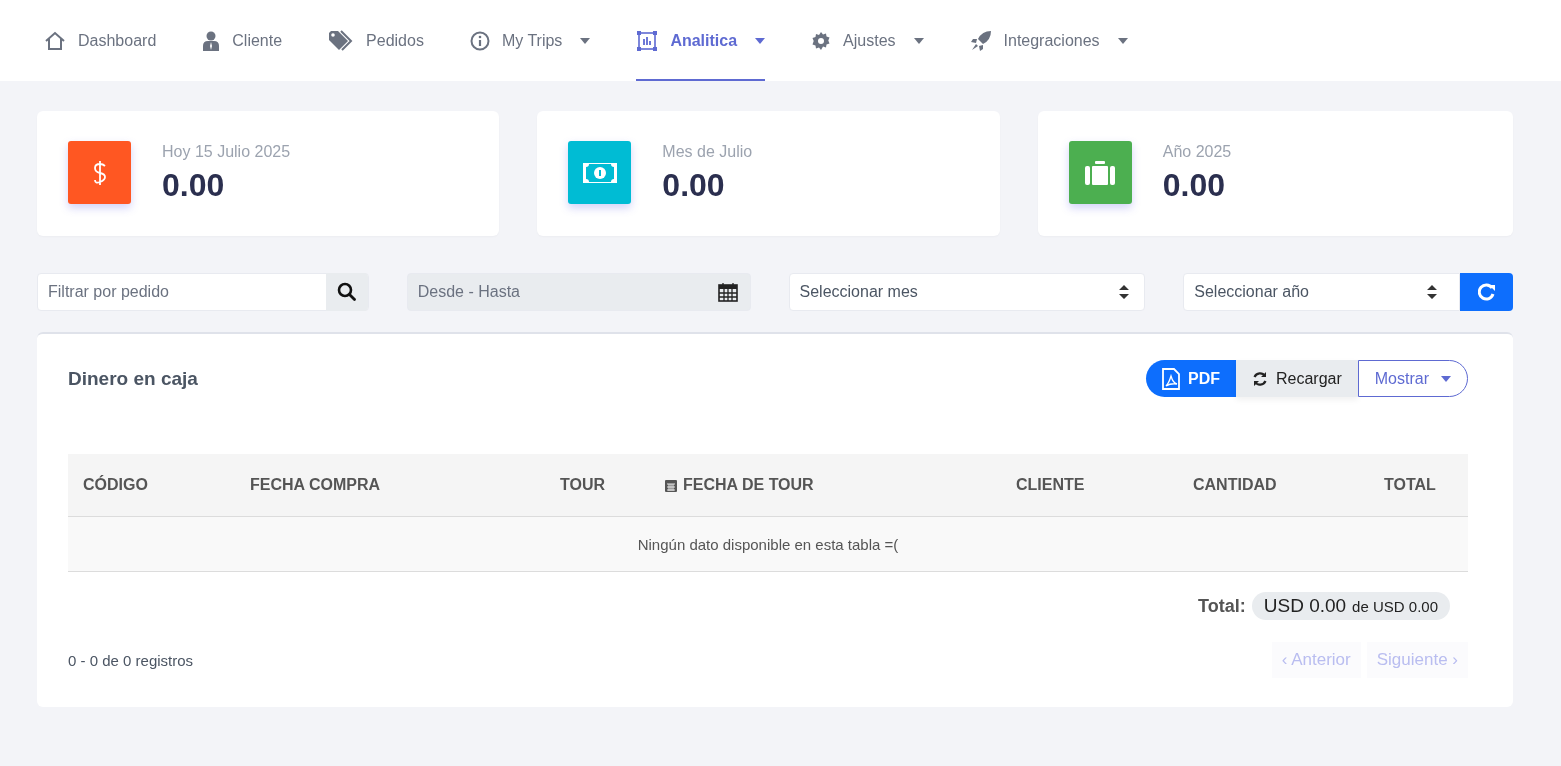 This screenshot has height=766, width=1561. Describe the element at coordinates (967, 292) in the screenshot. I see `month-select: Seleccionar mes` at that location.